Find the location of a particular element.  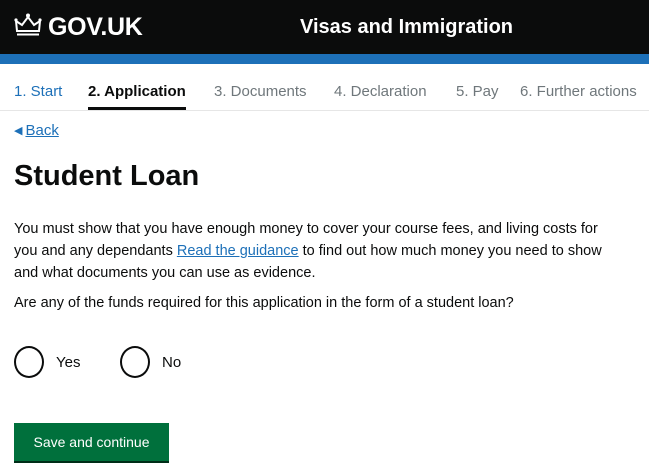

guidance-link: Read the guidance is located at coordinates (238, 251).